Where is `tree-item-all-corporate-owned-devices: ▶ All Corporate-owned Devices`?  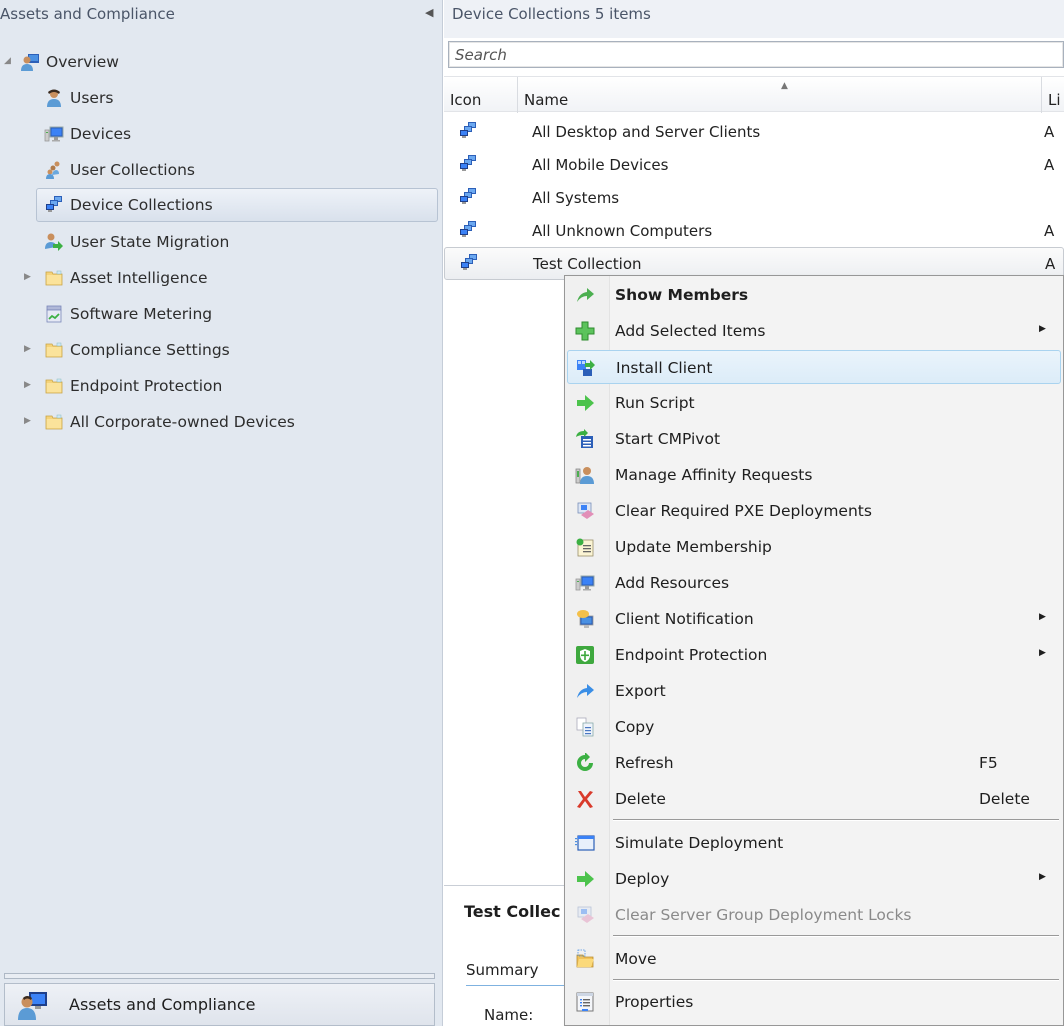 tree-item-all-corporate-owned-devices: ▶ All Corporate-owned Devices is located at coordinates (159, 422).